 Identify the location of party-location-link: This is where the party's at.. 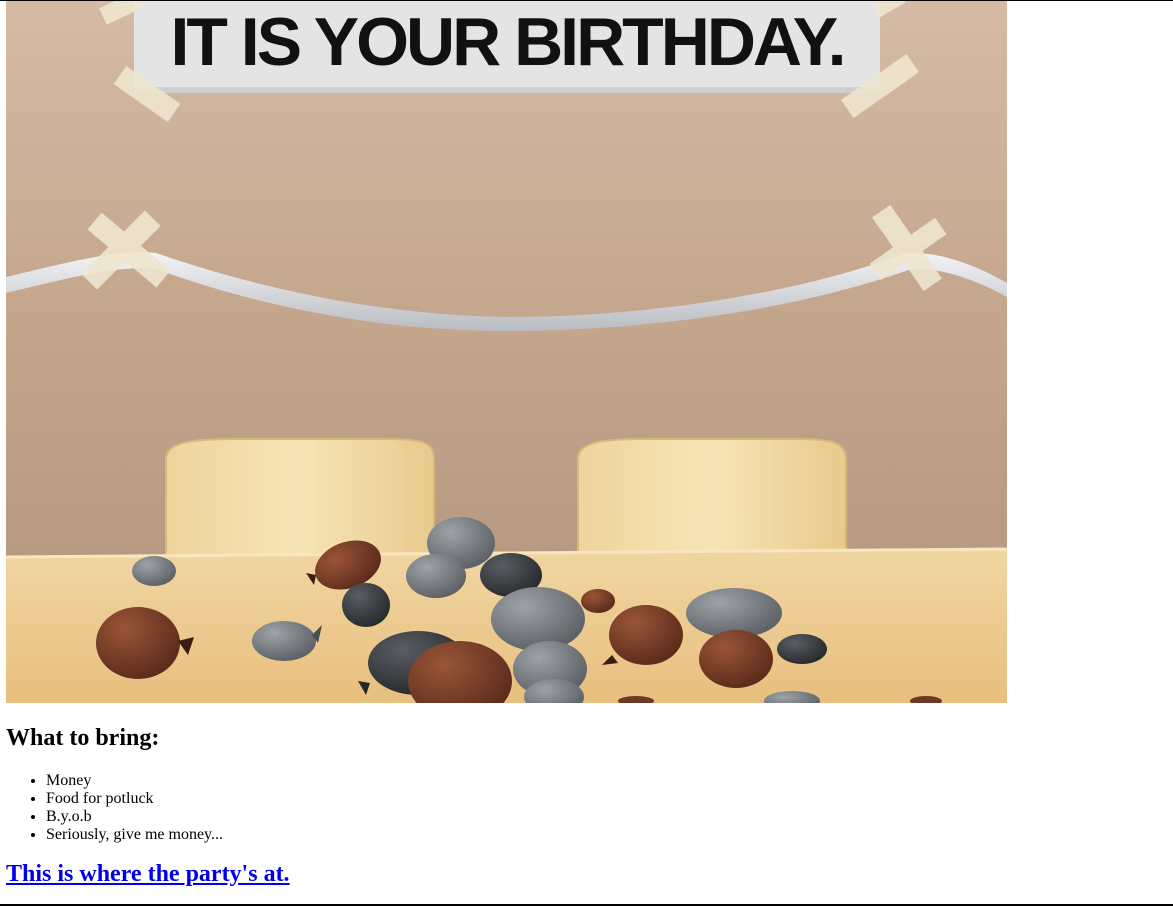
(148, 874).